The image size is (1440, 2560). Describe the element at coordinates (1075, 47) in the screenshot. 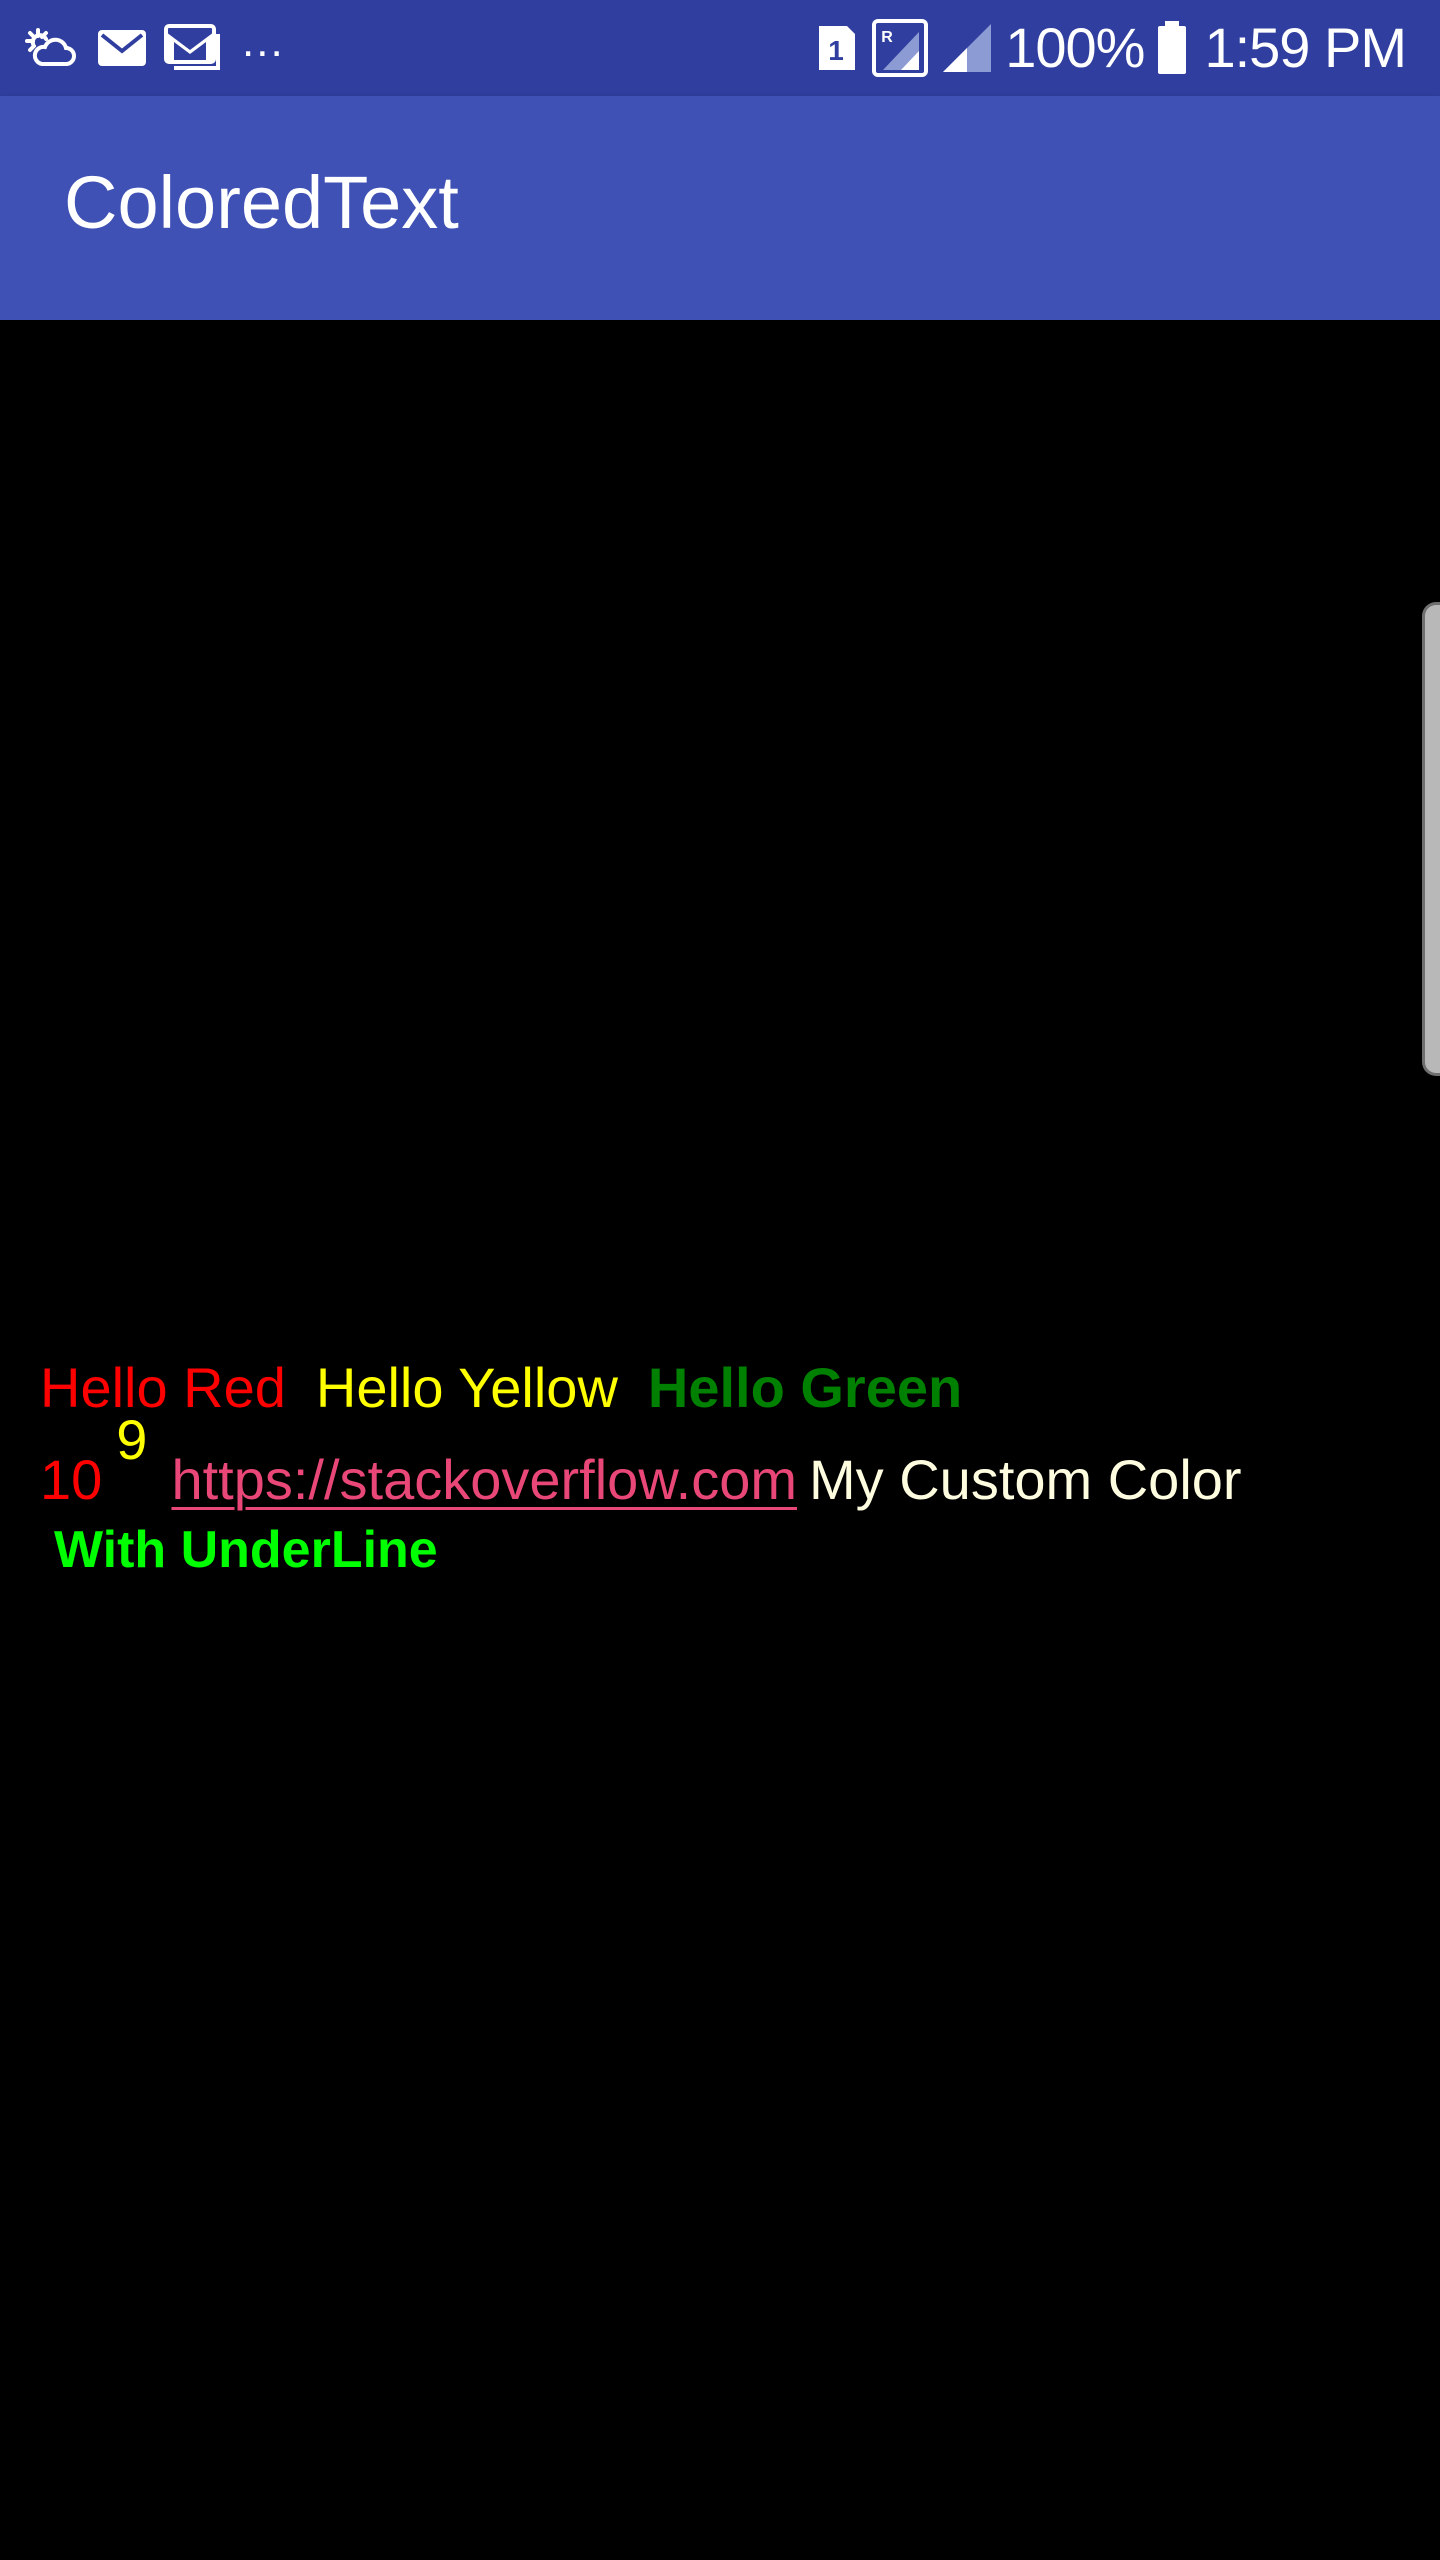

I see `battery-percent: 100%` at that location.